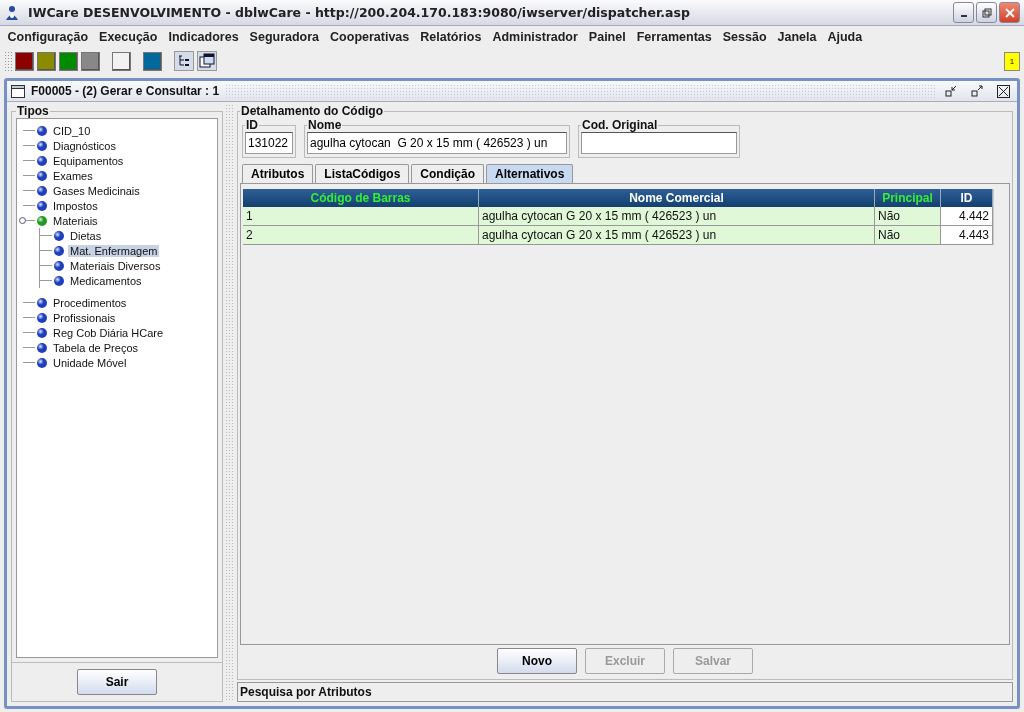 This screenshot has height=712, width=1024. What do you see at coordinates (284, 37) in the screenshot?
I see `menu-item: Seguradora` at bounding box center [284, 37].